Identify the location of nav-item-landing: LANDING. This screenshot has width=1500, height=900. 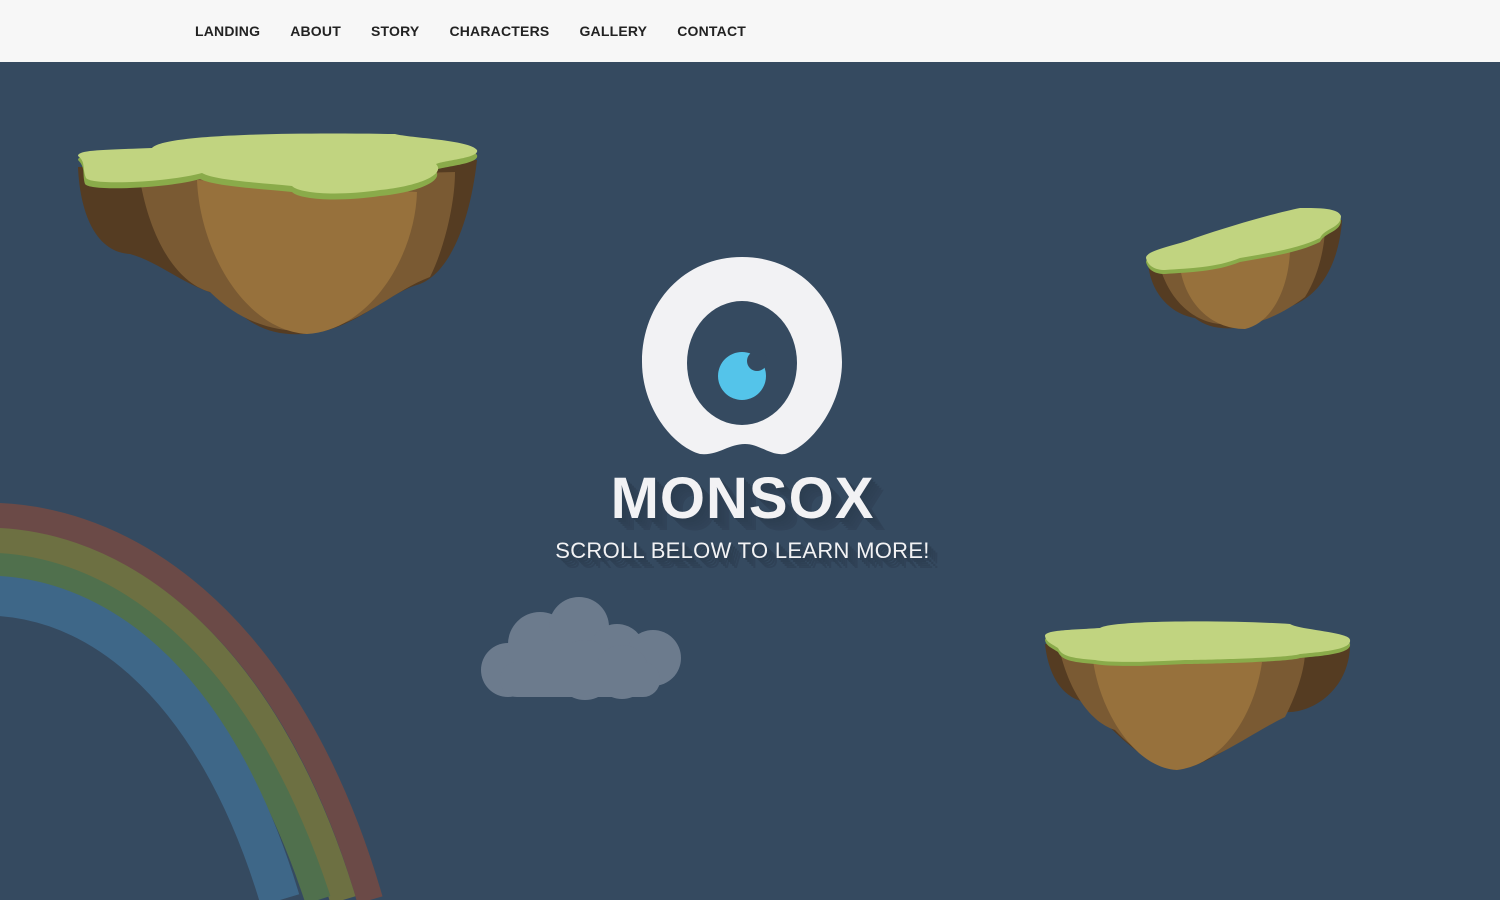
(227, 31).